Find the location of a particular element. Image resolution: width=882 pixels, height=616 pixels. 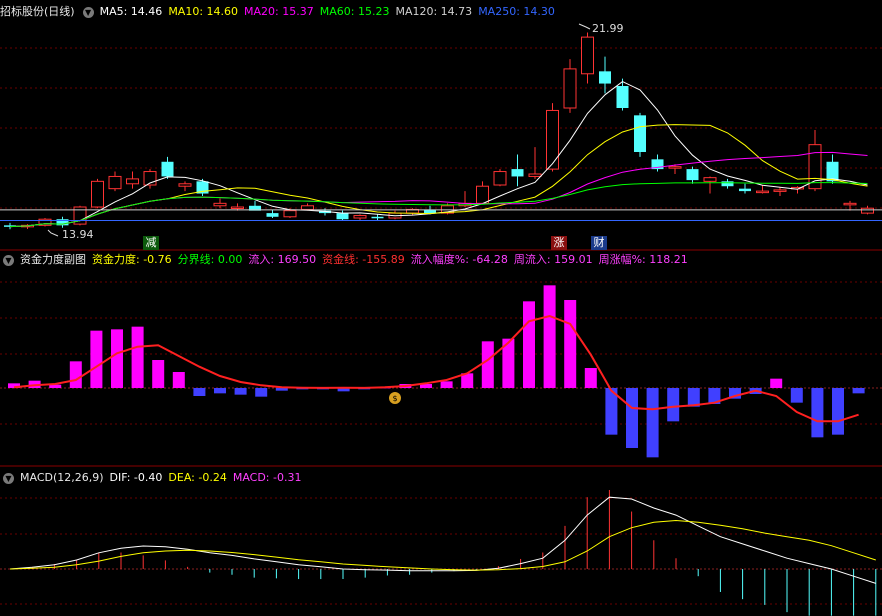

fund-strength-value: 资金力度: -0.76 is located at coordinates (132, 259).